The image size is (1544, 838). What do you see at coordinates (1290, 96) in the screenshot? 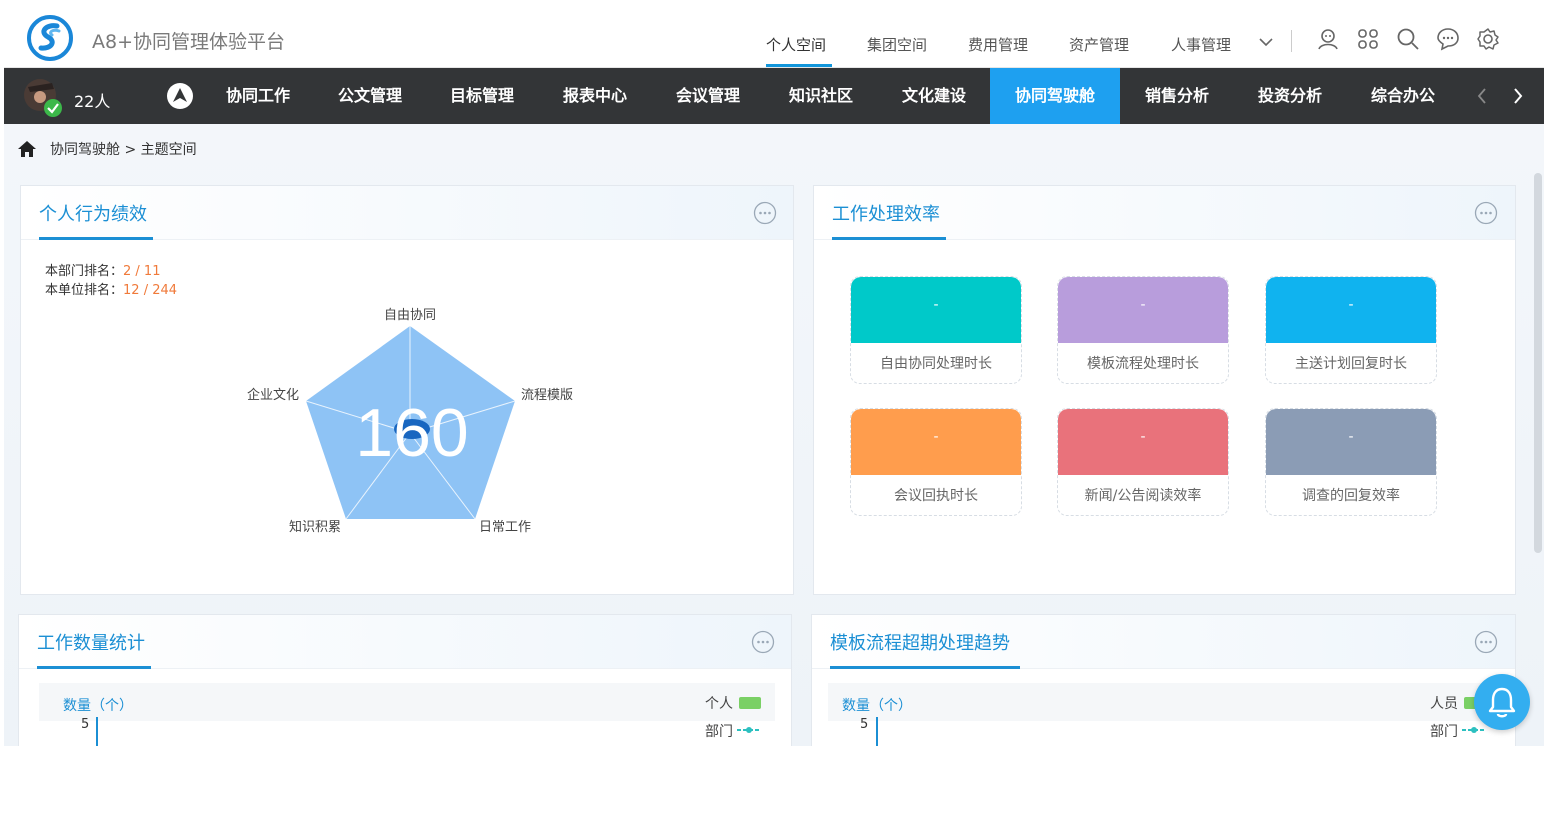
I see `nav-item-investment: 投资分析` at bounding box center [1290, 96].